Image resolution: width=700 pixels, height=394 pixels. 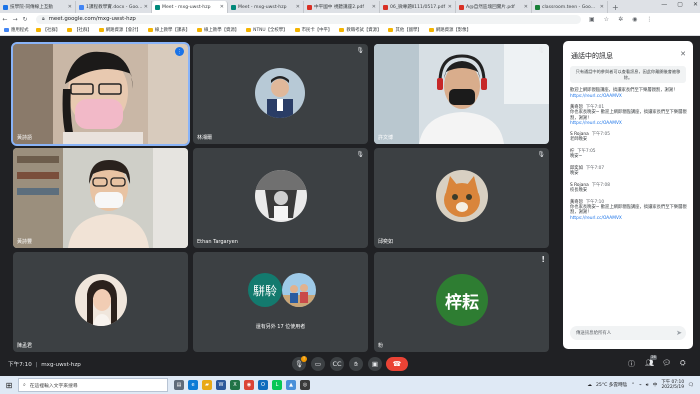 I want to click on volume-icon: 🔊︎, so click(x=647, y=385).